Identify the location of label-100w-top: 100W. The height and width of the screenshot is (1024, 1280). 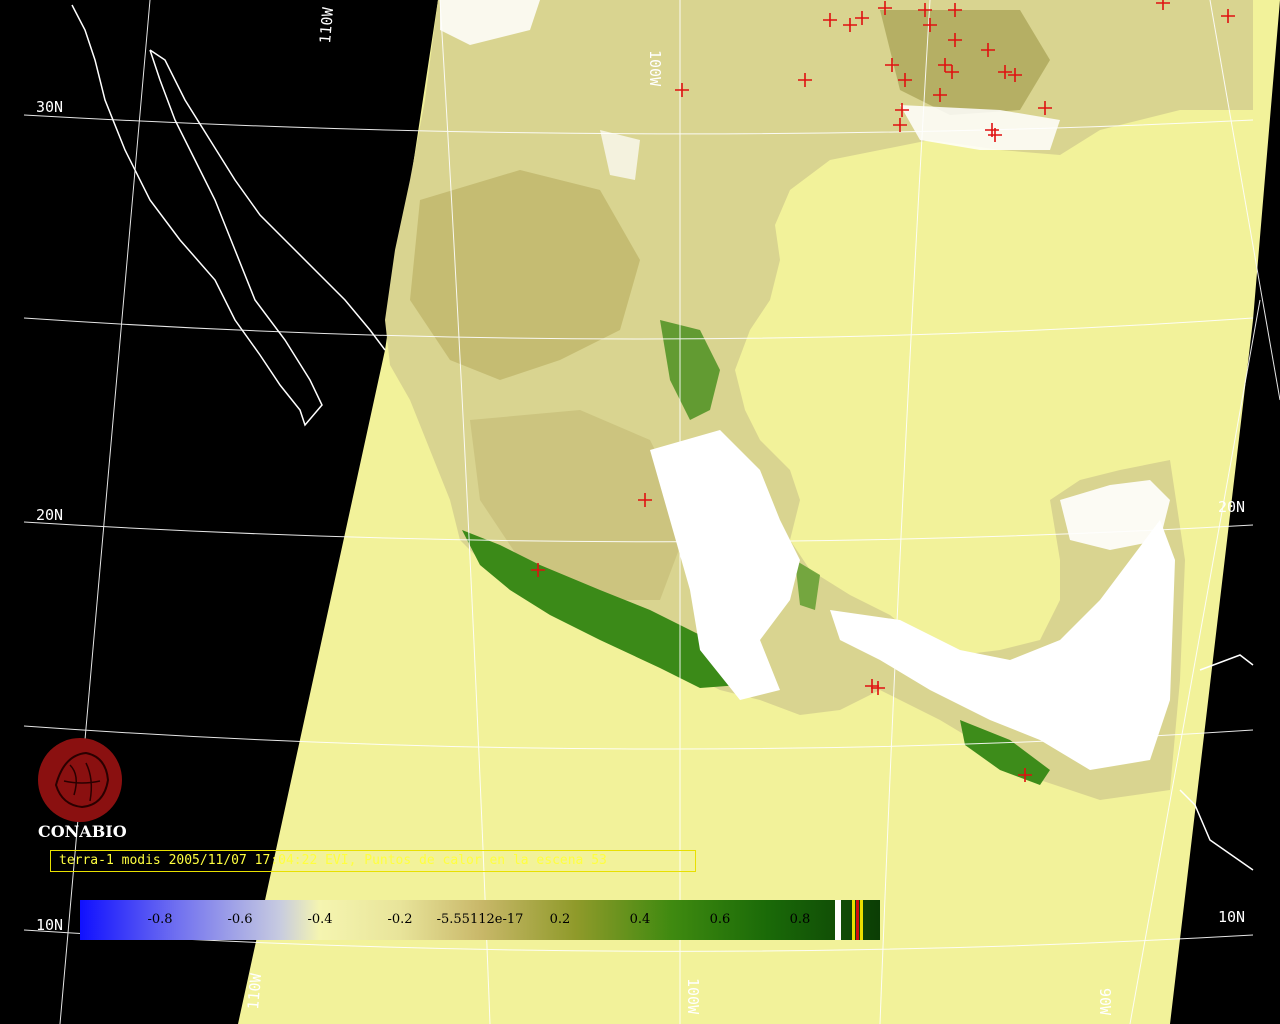
(655, 68).